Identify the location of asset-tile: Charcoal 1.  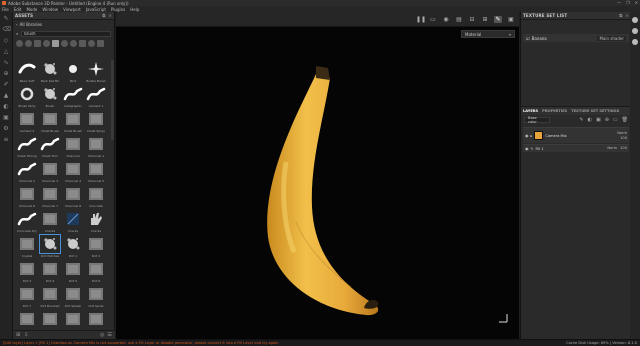
(96, 147).